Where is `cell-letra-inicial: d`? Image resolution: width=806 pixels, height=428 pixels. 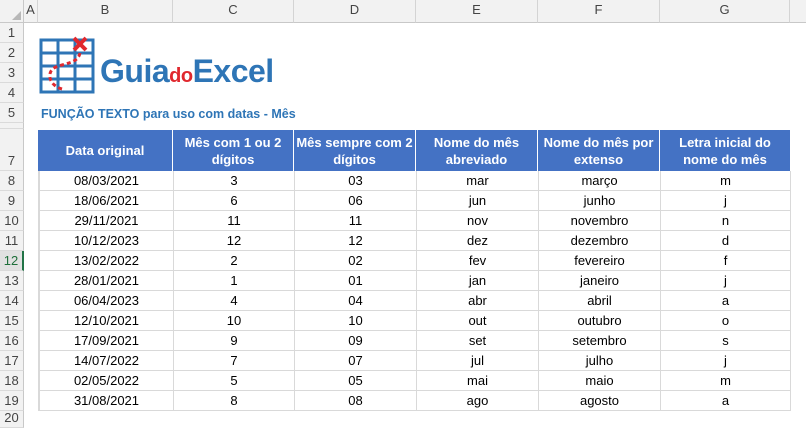 cell-letra-inicial: d is located at coordinates (726, 241).